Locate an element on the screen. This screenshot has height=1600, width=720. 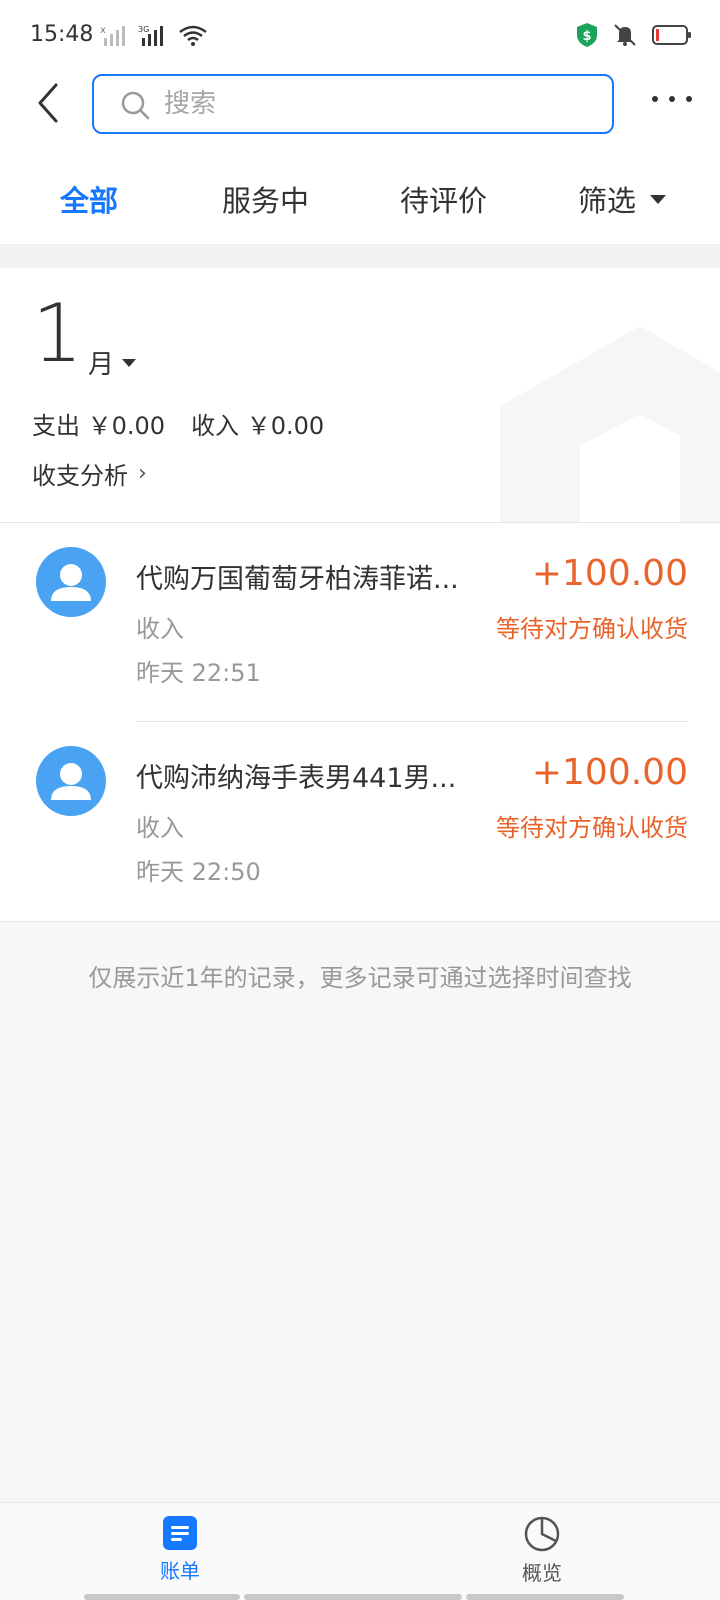
mute-bell-icon is located at coordinates (625, 35).